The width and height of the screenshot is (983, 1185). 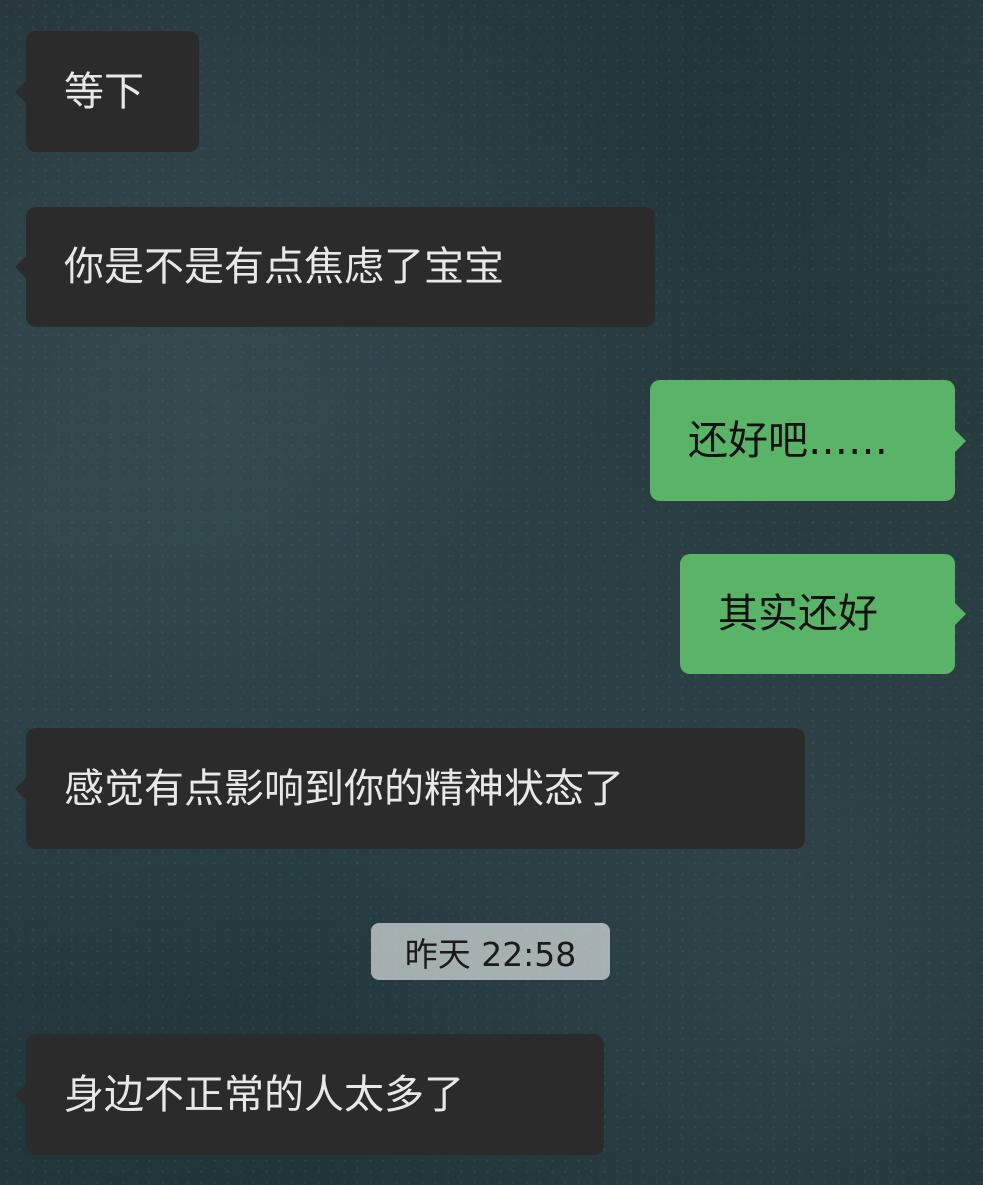 I want to click on incoming-message-bubble: 你是不是有点焦虑了宝宝, so click(x=335, y=267).